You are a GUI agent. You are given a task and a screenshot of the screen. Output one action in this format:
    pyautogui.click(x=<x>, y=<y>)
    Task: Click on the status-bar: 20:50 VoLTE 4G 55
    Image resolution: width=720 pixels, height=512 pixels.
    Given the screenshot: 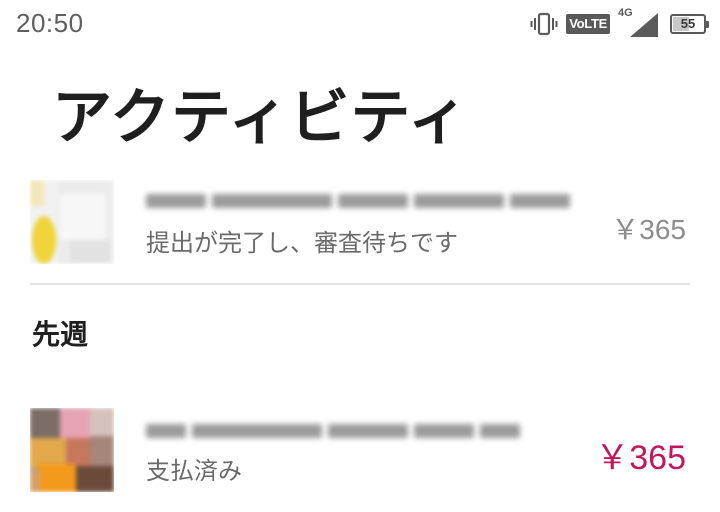 What is the action you would take?
    pyautogui.click(x=360, y=26)
    